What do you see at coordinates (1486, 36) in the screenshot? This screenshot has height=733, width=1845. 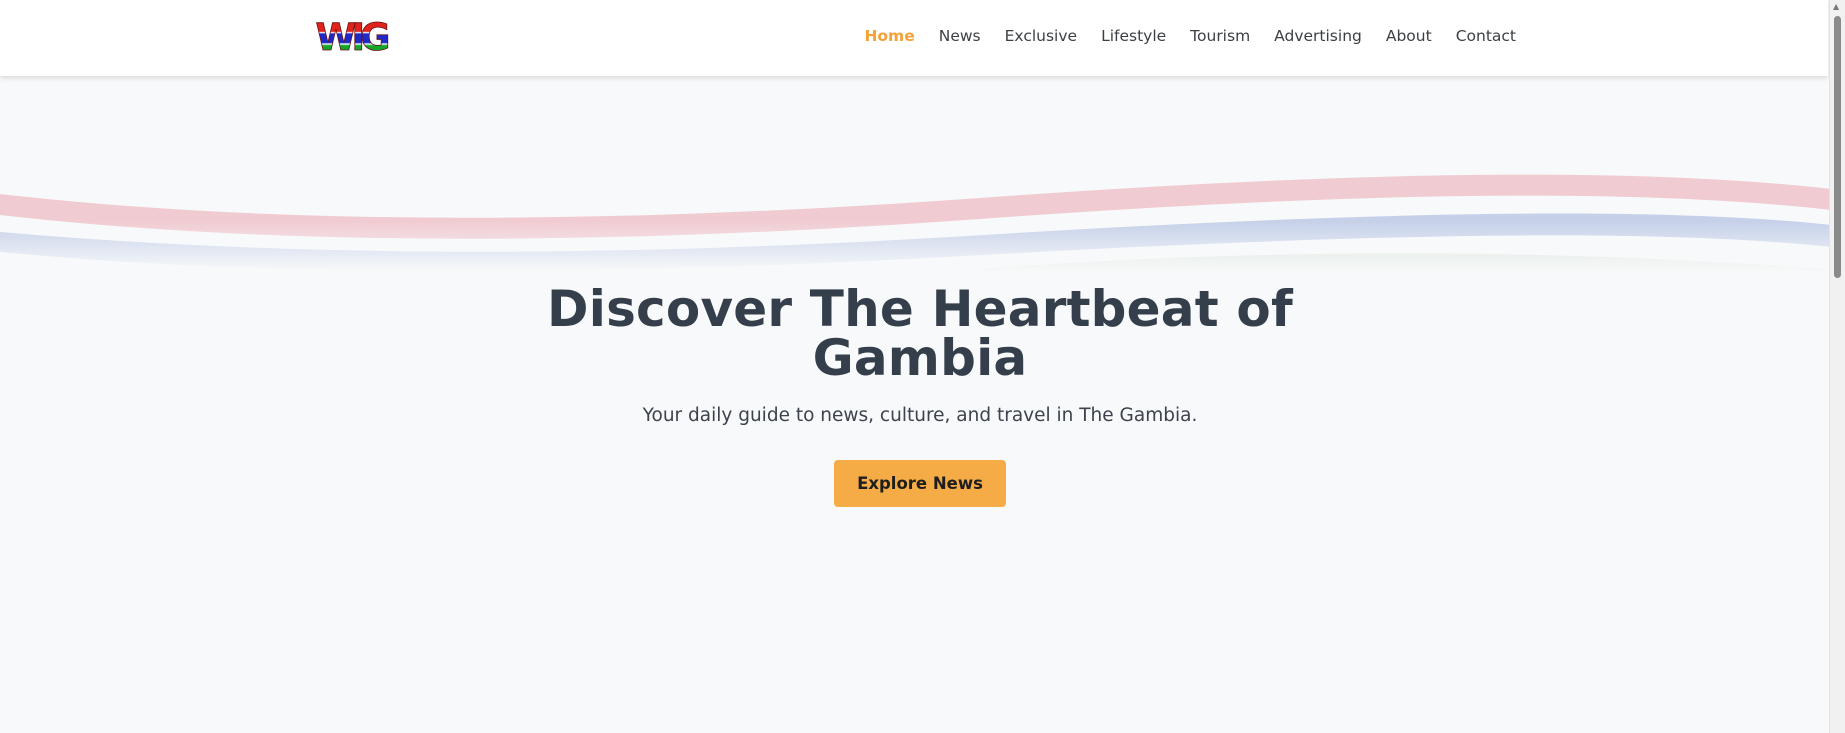 I see `nav-item-contact: Contact` at bounding box center [1486, 36].